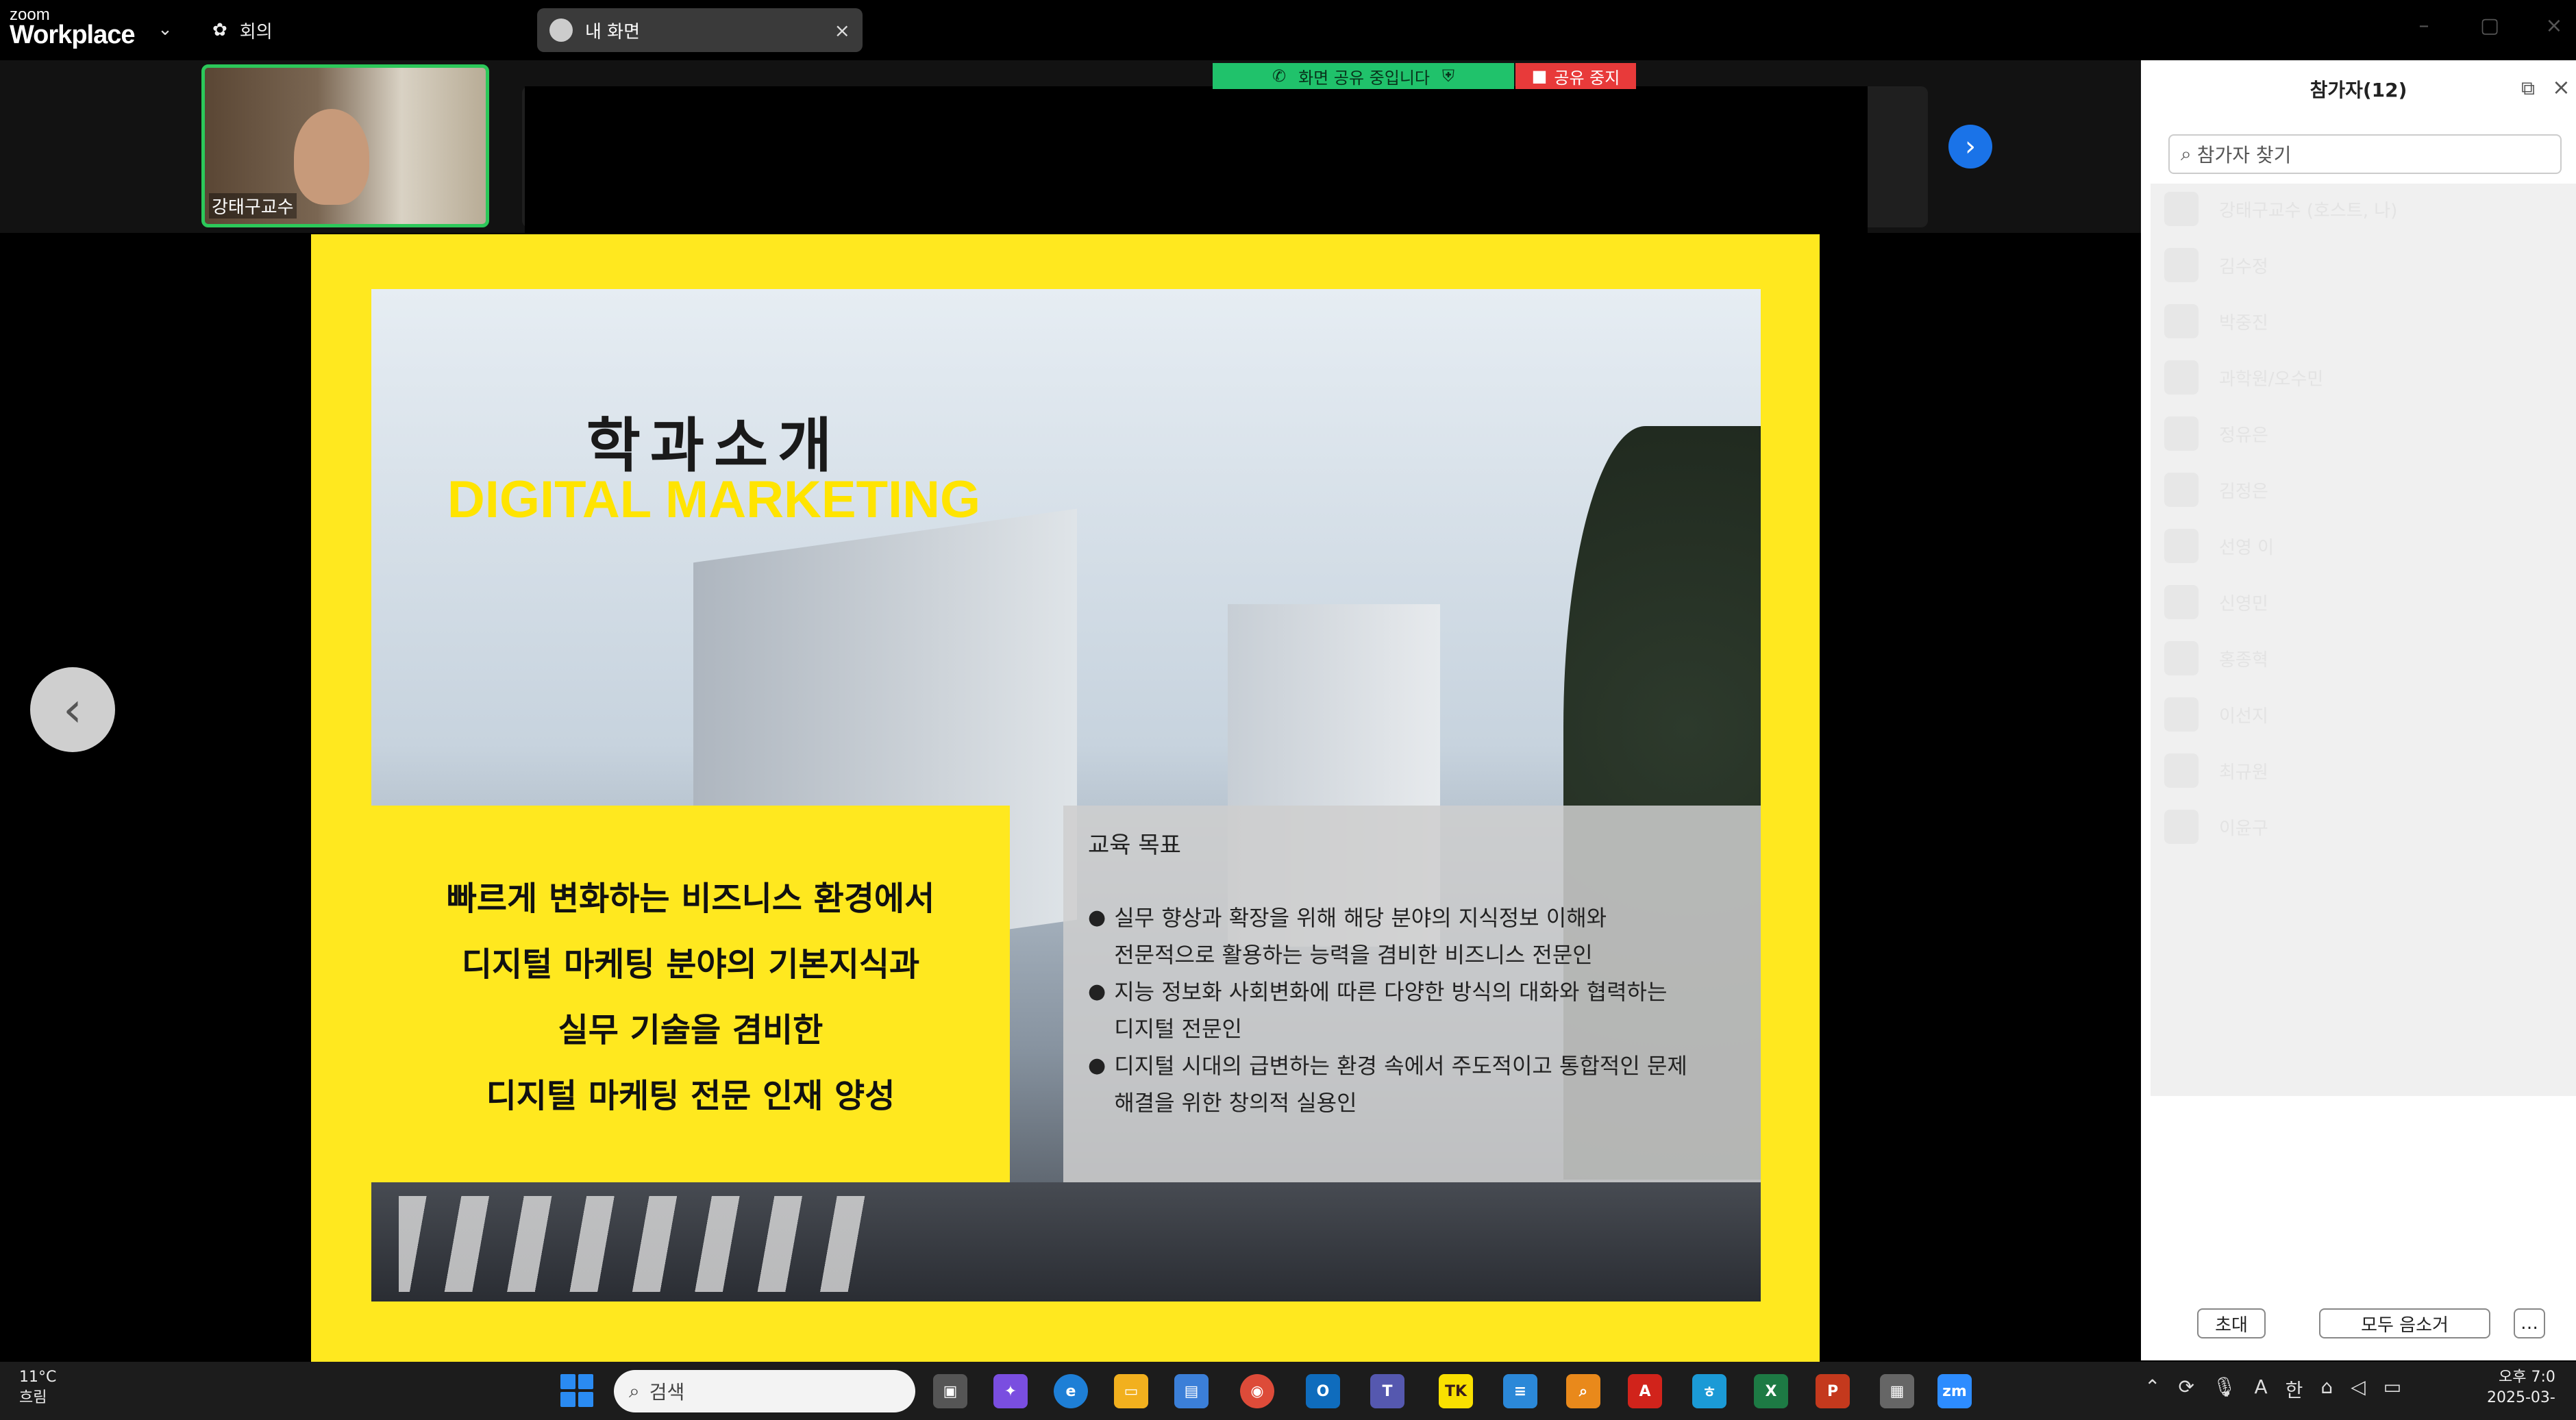  I want to click on notes-icon: ≡, so click(1520, 1391).